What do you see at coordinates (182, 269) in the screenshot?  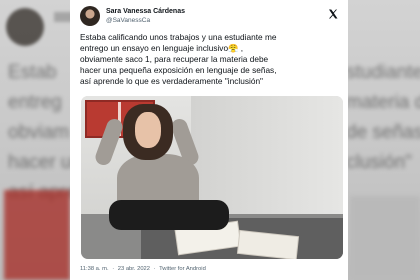 I see `tweet-source: Twitter for Android` at bounding box center [182, 269].